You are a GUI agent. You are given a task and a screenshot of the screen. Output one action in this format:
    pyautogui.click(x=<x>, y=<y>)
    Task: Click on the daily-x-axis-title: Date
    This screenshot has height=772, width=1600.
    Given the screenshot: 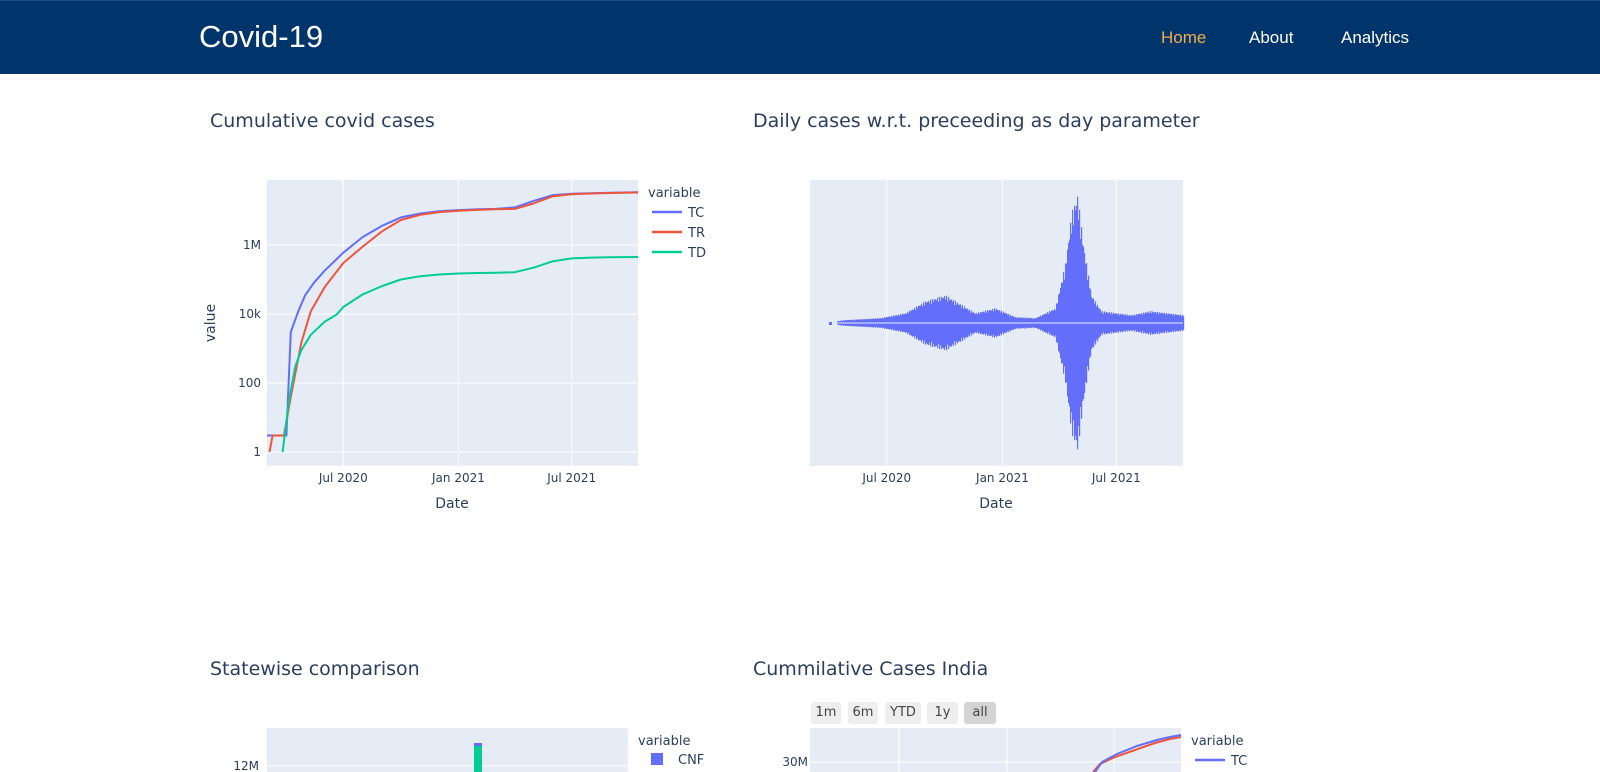 What is the action you would take?
    pyautogui.click(x=995, y=504)
    